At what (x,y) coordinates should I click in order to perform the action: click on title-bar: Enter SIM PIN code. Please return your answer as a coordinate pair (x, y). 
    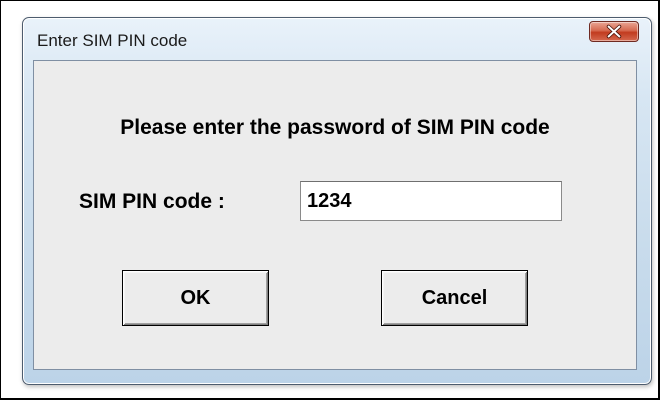
    Looking at the image, I should click on (337, 40).